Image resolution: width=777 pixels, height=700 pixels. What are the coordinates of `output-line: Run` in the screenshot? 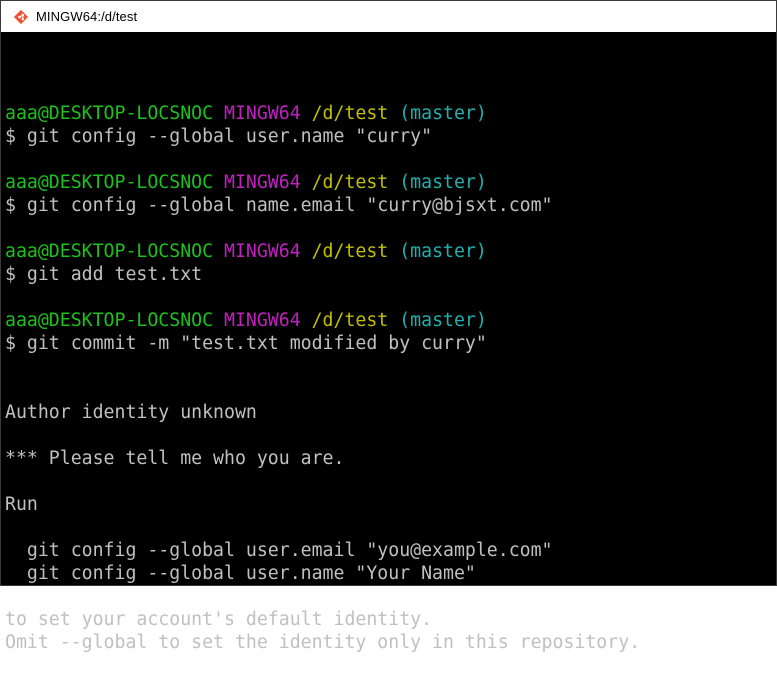 It's located at (21, 504).